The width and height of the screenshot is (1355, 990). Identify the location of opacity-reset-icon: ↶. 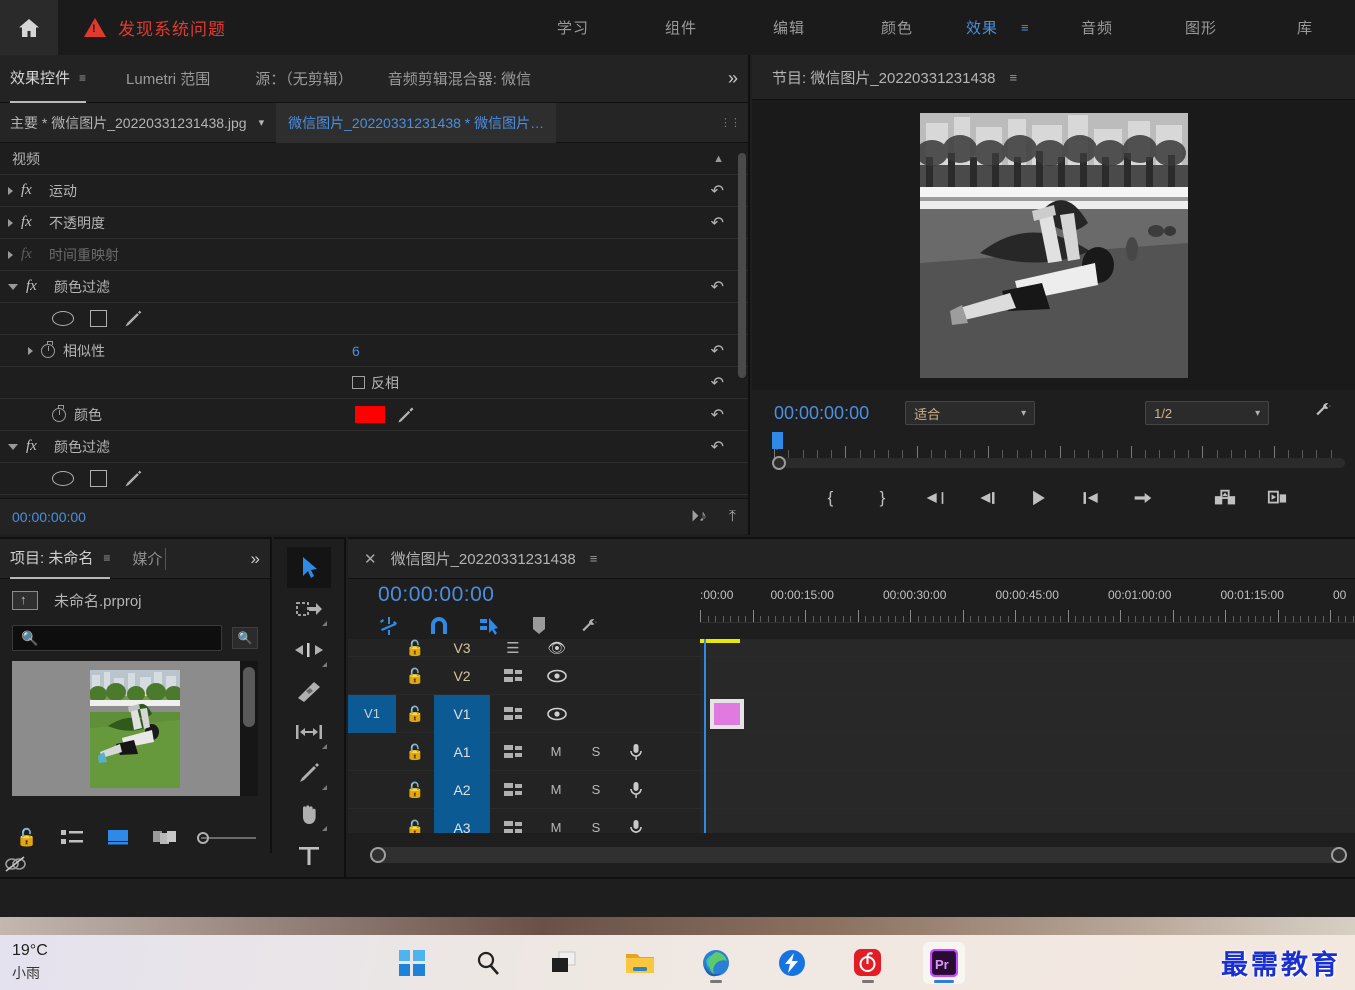
(717, 223).